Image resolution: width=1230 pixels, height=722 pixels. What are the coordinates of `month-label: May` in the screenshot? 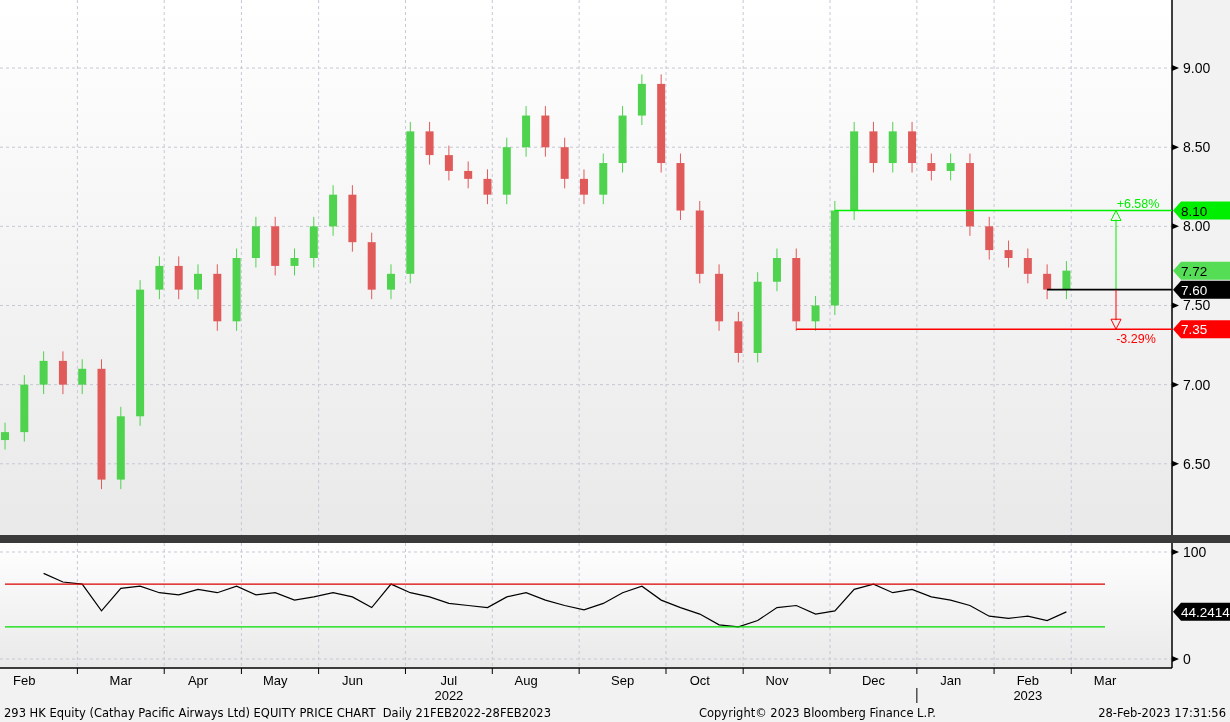 It's located at (275, 680).